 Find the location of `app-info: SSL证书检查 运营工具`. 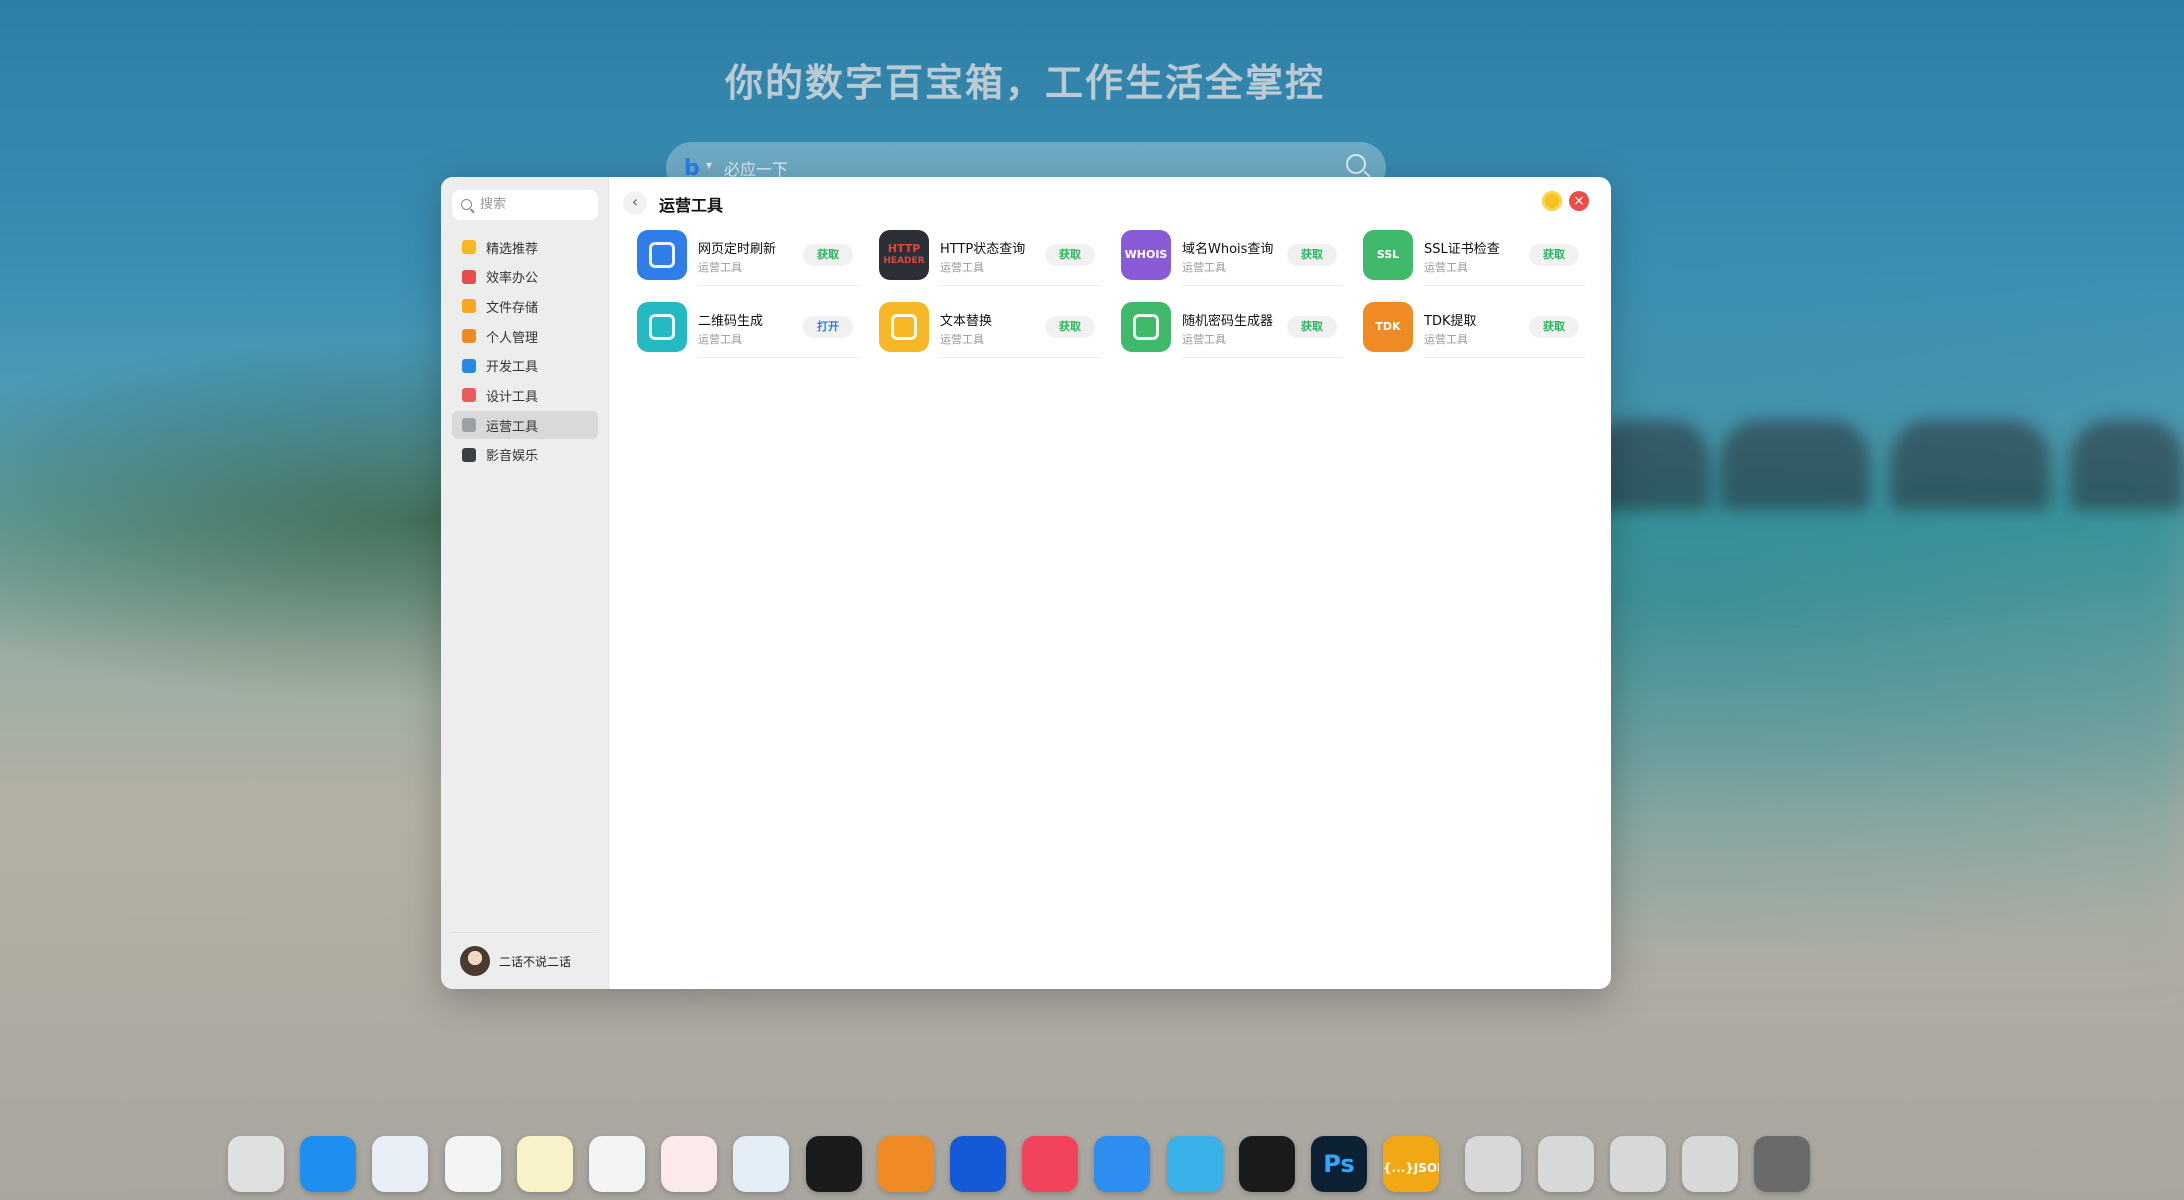

app-info: SSL证书检查 运营工具 is located at coordinates (1462, 256).